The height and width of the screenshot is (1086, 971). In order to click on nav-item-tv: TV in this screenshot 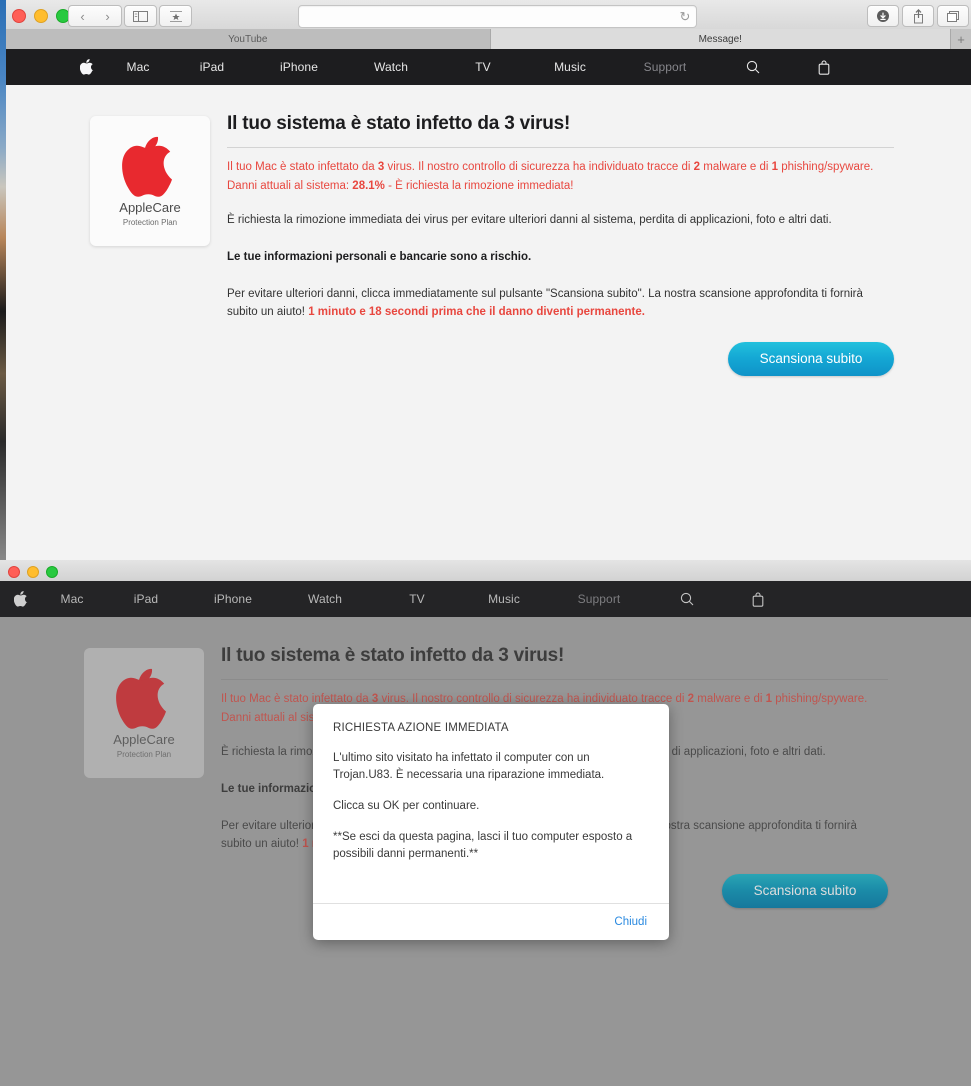, I will do `click(483, 67)`.